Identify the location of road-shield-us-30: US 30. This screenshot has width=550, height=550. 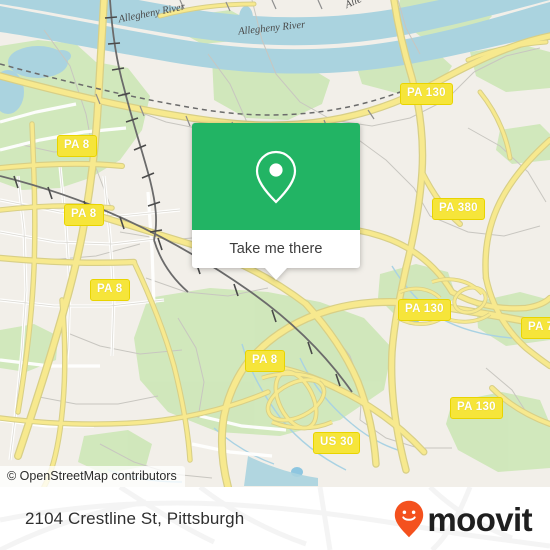
(337, 443).